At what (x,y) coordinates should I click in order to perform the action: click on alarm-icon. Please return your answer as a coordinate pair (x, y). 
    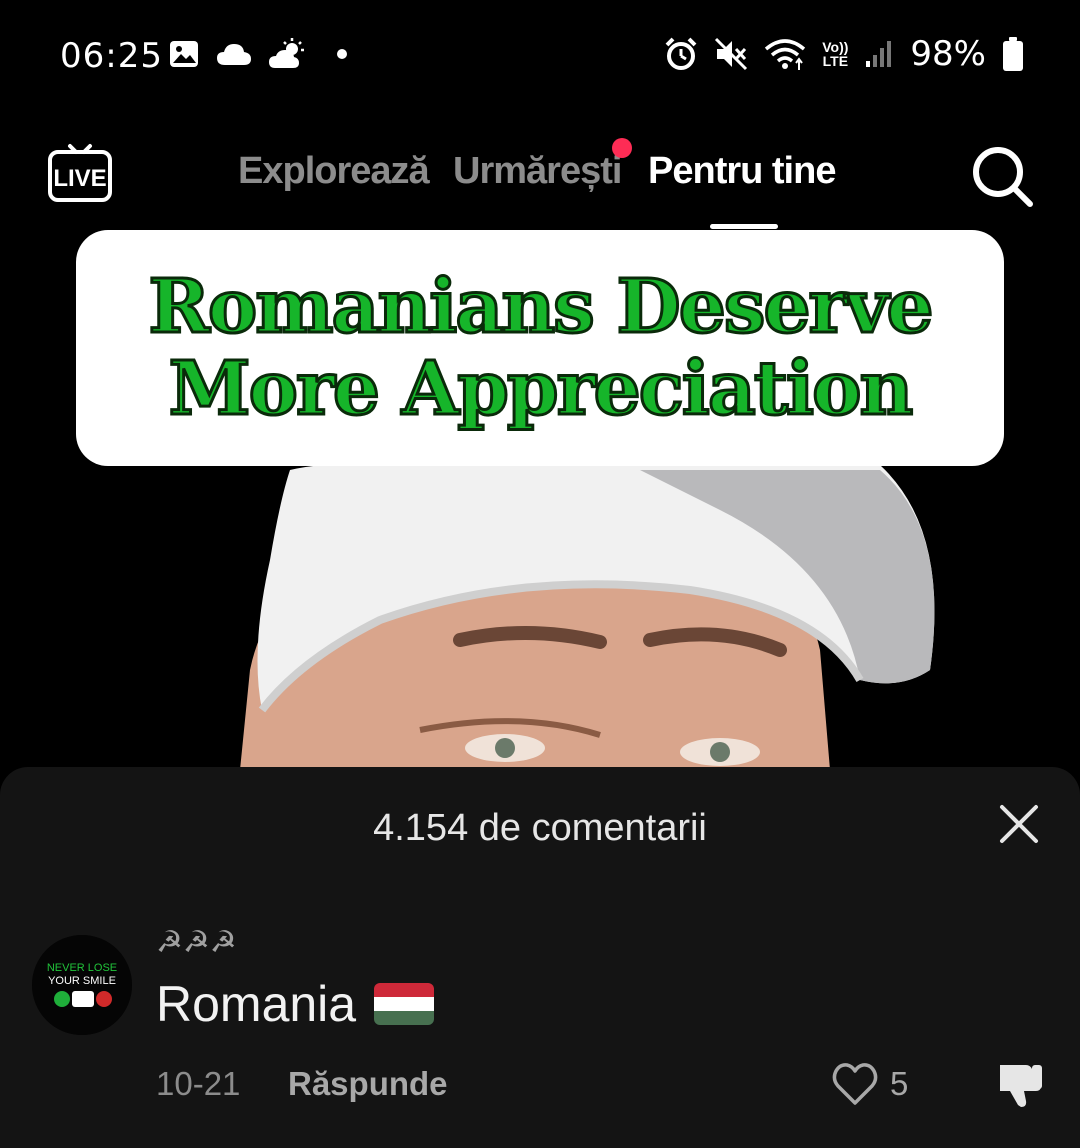
    Looking at the image, I should click on (681, 53).